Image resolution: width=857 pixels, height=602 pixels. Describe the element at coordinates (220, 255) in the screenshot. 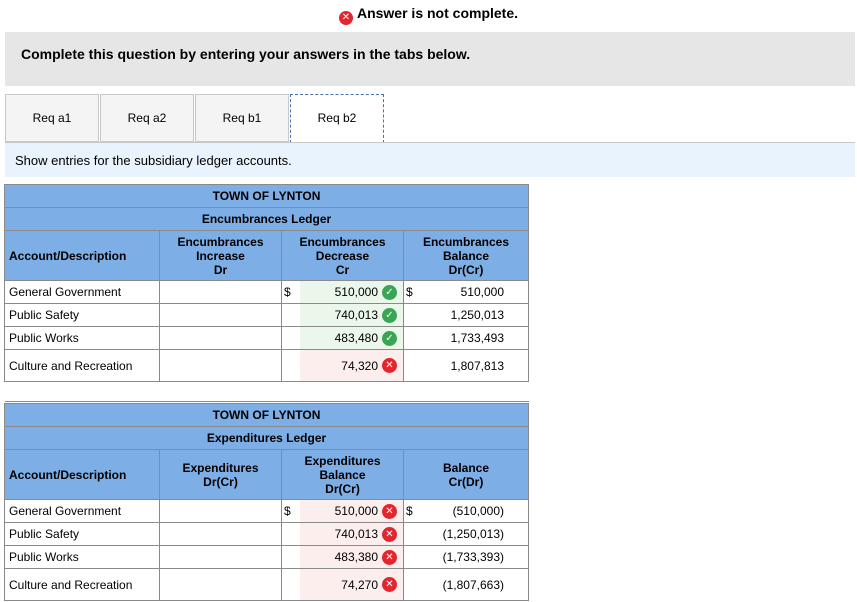

I see `column-header-increase: Encumbrances Increase Dr` at that location.